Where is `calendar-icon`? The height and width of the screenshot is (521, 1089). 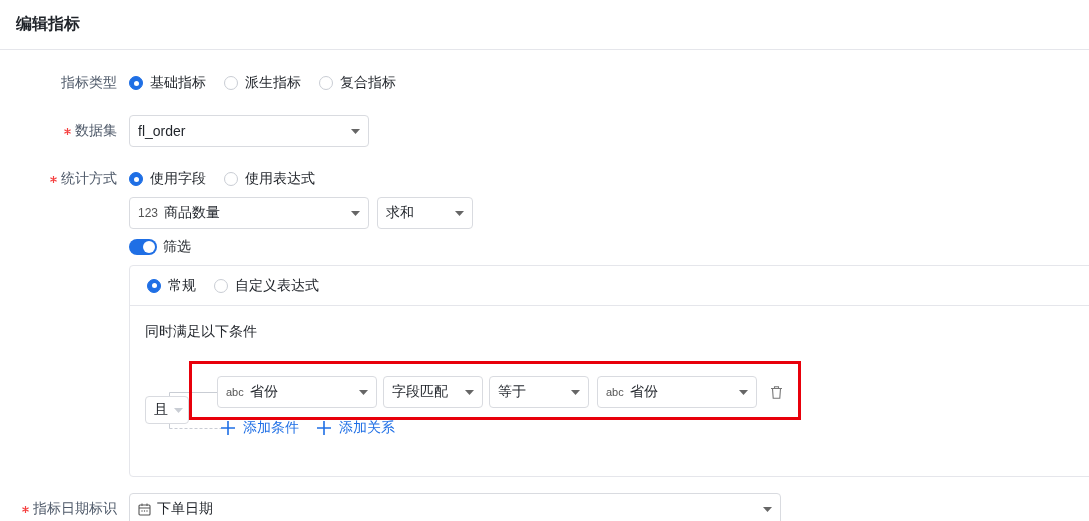
calendar-icon is located at coordinates (144, 509).